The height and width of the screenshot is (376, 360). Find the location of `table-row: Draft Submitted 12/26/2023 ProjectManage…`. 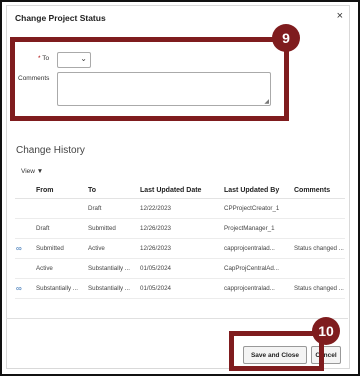

table-row: Draft Submitted 12/26/2023 ProjectManage… is located at coordinates (180, 228).